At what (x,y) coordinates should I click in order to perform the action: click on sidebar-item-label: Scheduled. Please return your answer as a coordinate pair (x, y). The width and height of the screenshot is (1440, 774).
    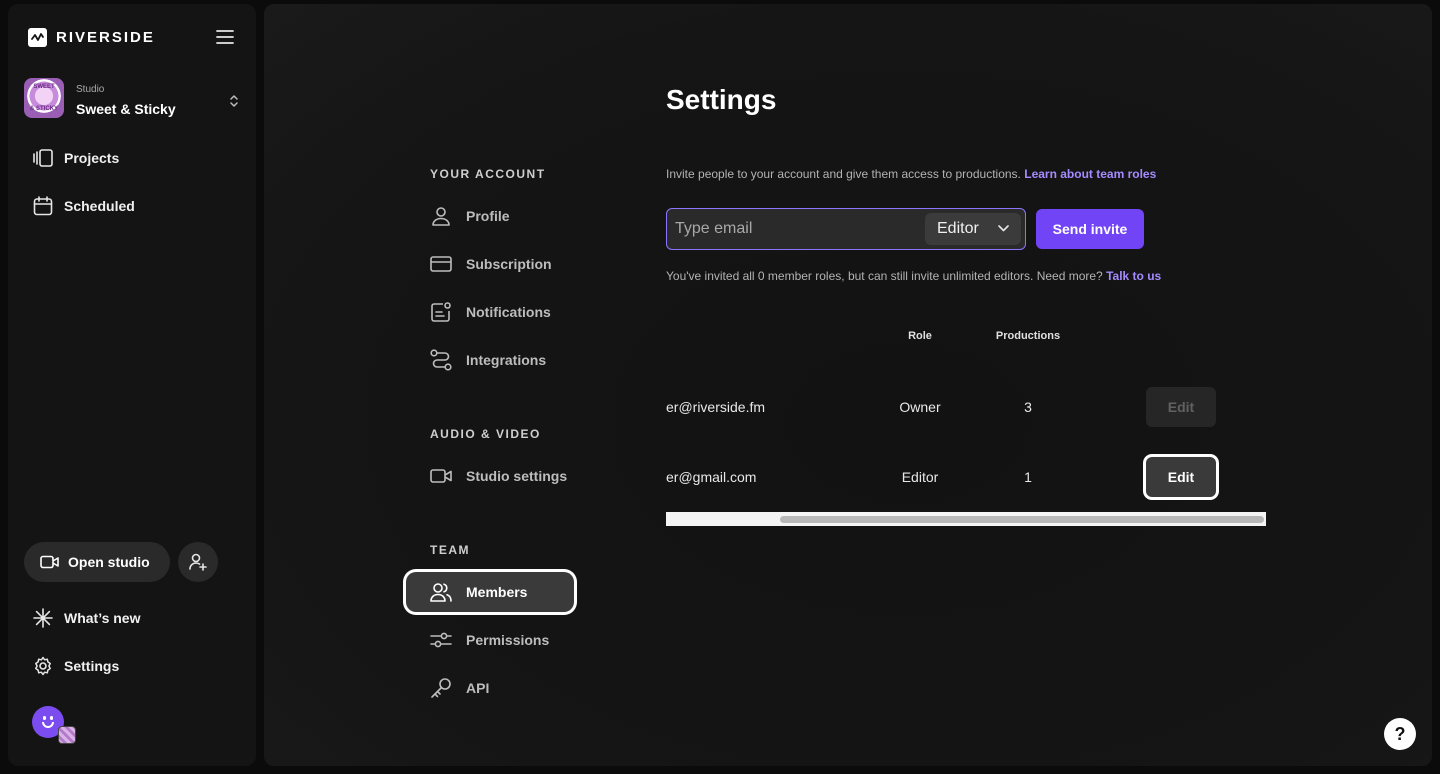
    Looking at the image, I should click on (99, 206).